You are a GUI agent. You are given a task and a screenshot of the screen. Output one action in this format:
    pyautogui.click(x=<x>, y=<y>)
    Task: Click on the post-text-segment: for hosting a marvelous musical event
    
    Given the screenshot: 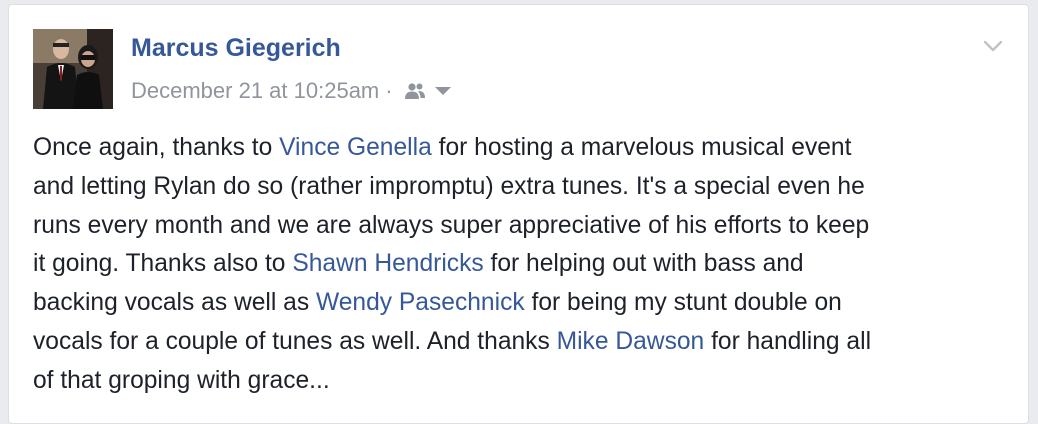 What is the action you would take?
    pyautogui.click(x=641, y=147)
    